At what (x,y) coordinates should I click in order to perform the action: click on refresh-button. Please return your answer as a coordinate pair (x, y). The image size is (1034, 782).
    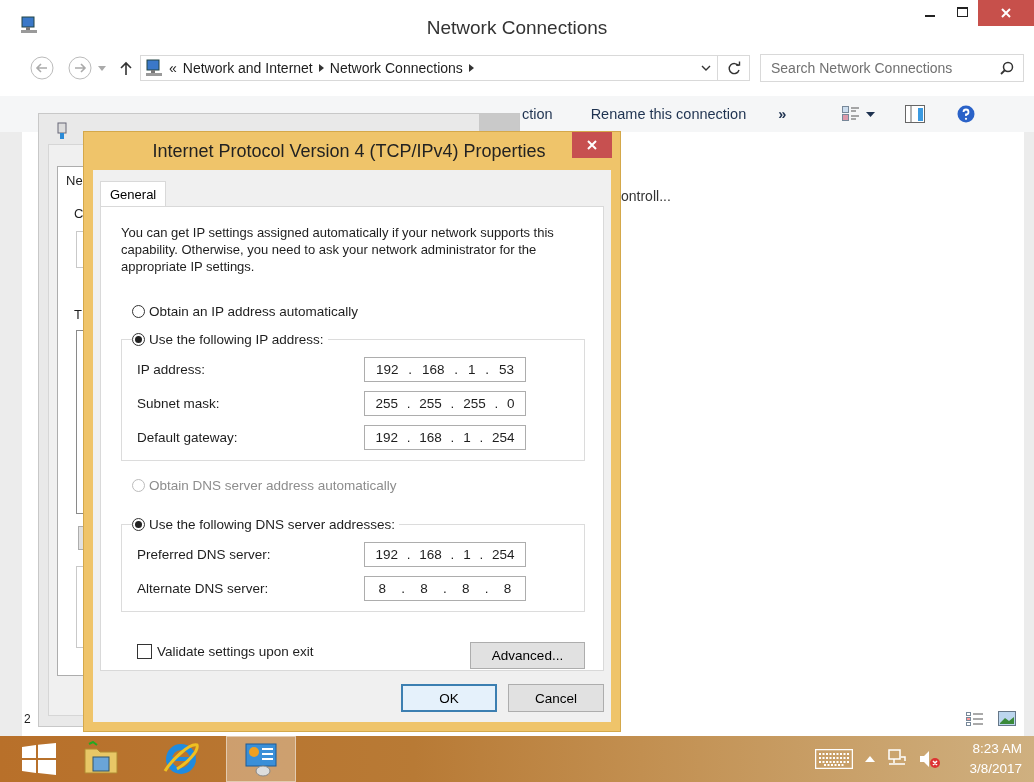
    Looking at the image, I should click on (734, 68).